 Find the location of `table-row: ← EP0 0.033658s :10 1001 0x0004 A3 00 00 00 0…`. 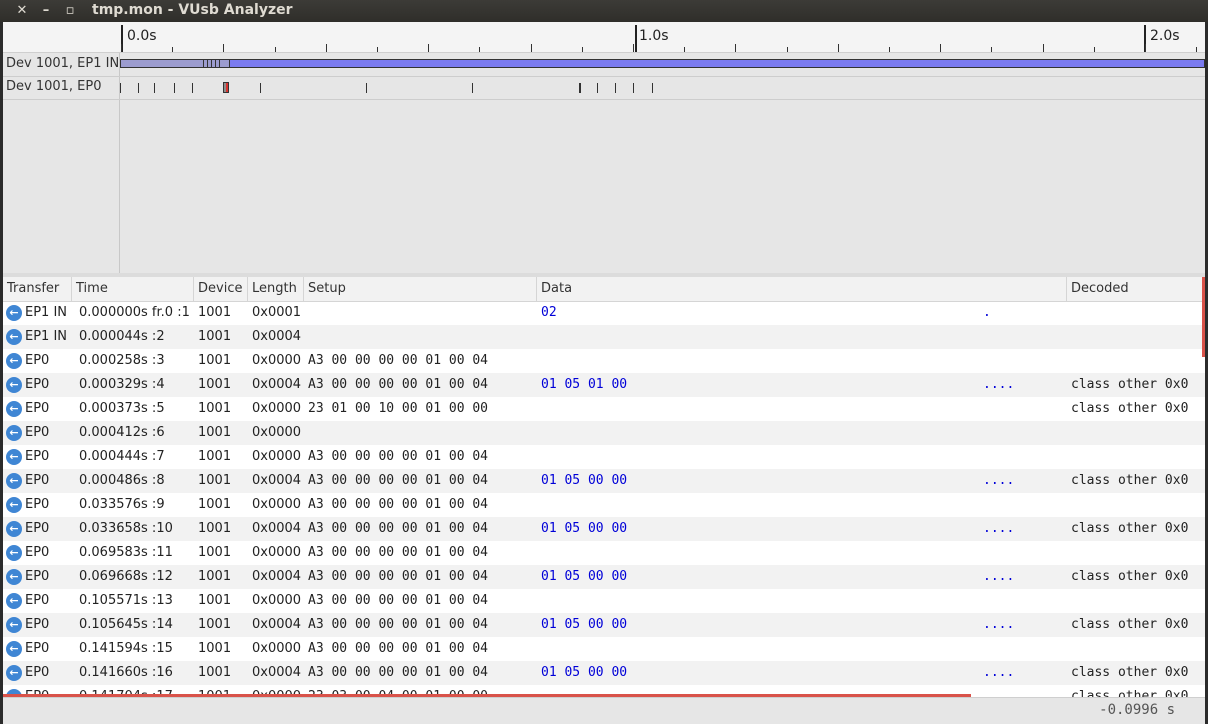

table-row: ← EP0 0.033658s :10 1001 0x0004 A3 00 00 00 0… is located at coordinates (604, 529).